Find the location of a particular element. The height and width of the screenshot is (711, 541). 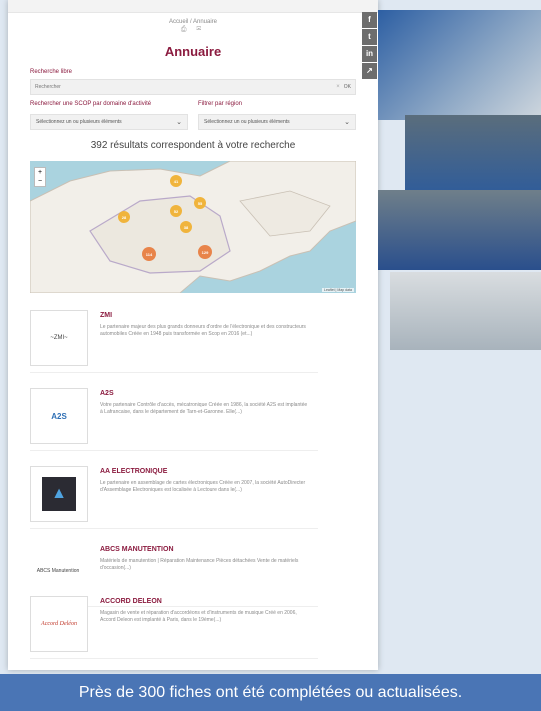

region-select: Sélectionnez un ou plusieurs éléments ⌄ is located at coordinates (277, 122).